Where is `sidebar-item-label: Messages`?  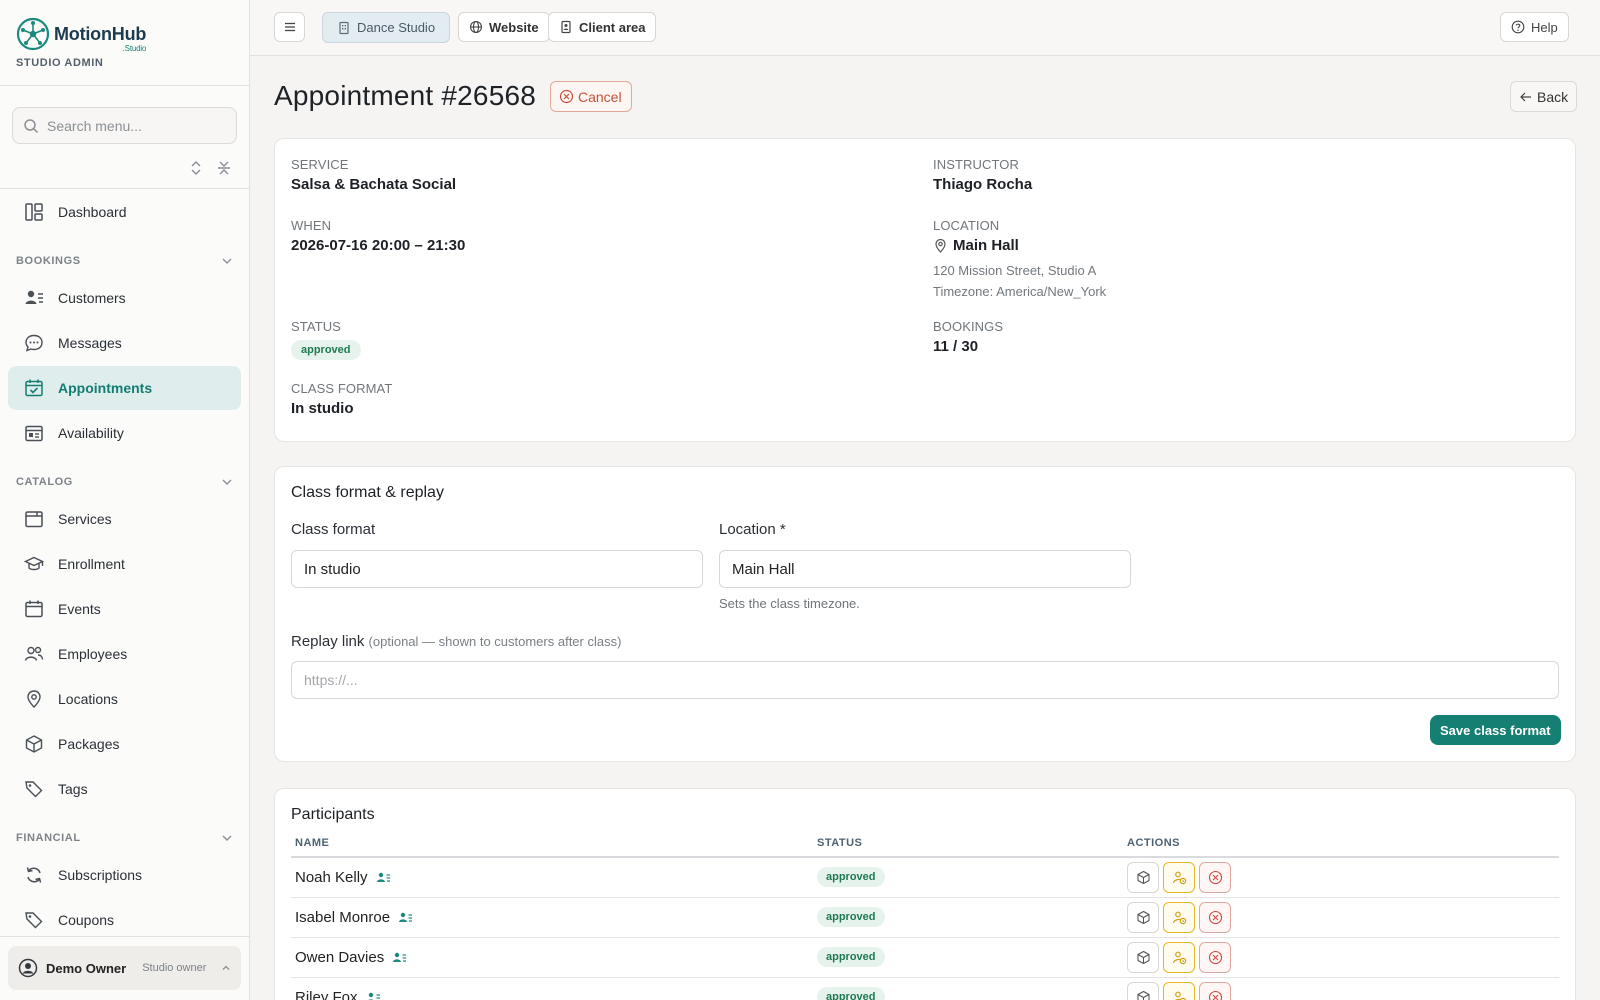 sidebar-item-label: Messages is located at coordinates (90, 343).